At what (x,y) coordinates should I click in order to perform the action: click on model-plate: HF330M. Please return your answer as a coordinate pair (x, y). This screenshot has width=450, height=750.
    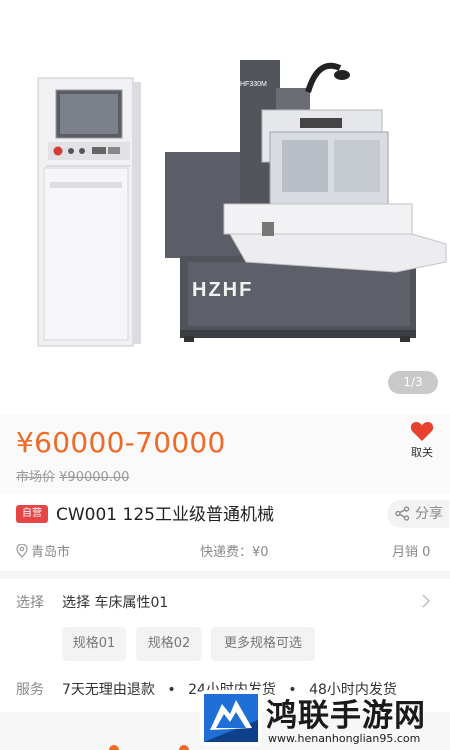
    Looking at the image, I should click on (253, 84).